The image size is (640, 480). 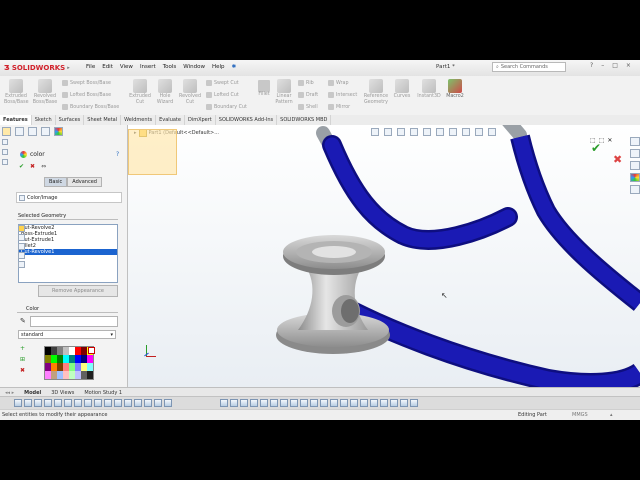 I want to click on tab-nav-arrows: ◂◂ ▸, so click(x=9, y=393).